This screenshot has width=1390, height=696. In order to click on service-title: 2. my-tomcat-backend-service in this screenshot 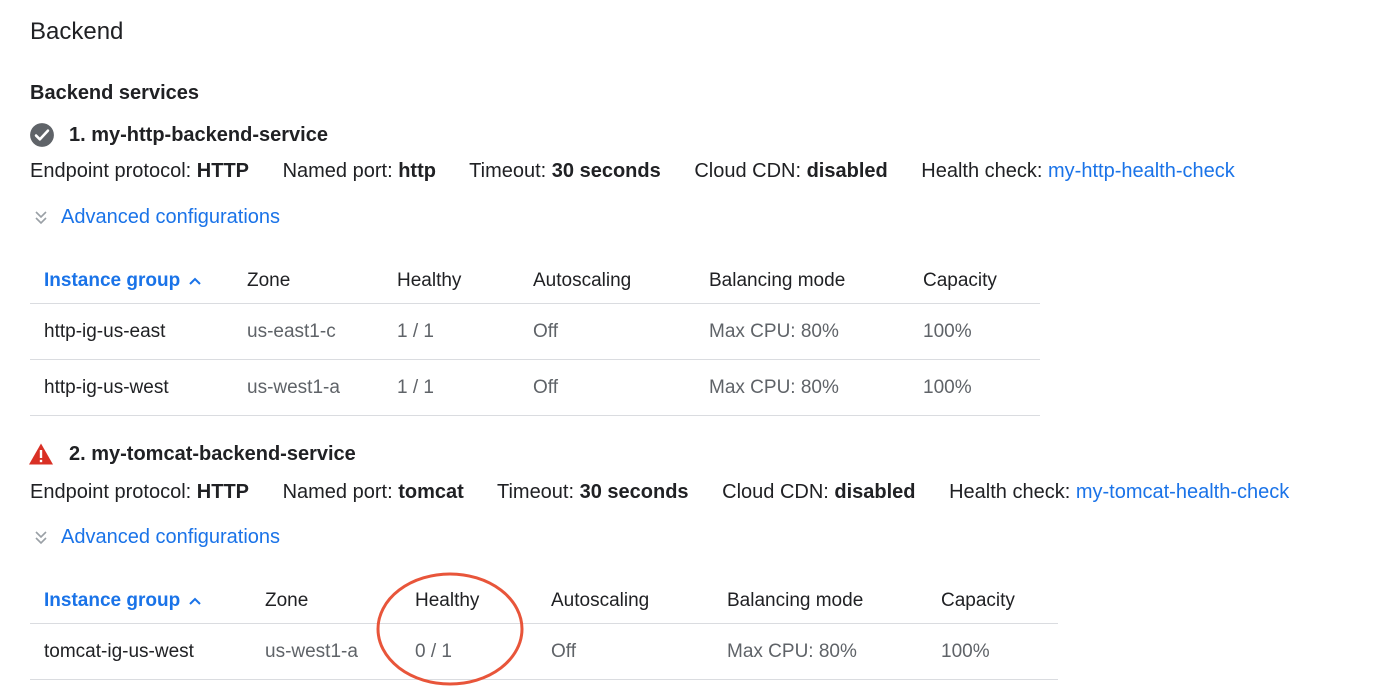, I will do `click(212, 454)`.